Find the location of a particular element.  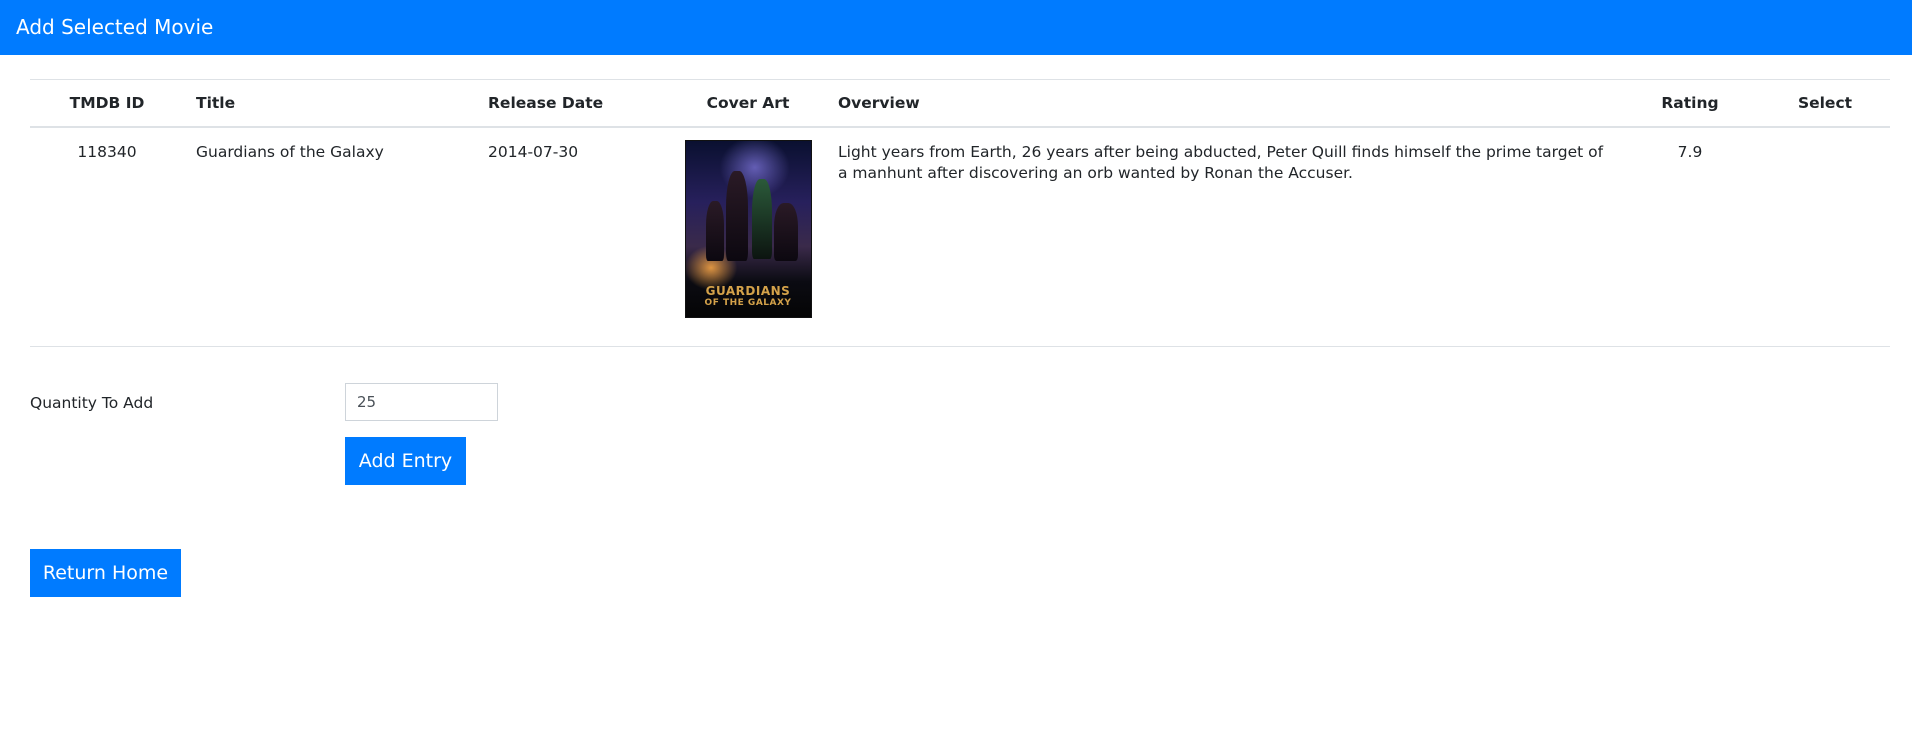

column-header-rating: Rating is located at coordinates (1690, 103).